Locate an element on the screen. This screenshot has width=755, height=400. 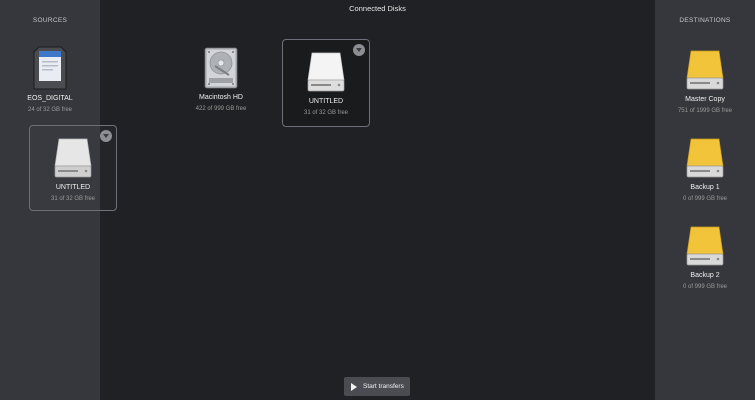
destination-disk-master-copy: Master Copy 751 of 1999 GB free is located at coordinates (705, 81).